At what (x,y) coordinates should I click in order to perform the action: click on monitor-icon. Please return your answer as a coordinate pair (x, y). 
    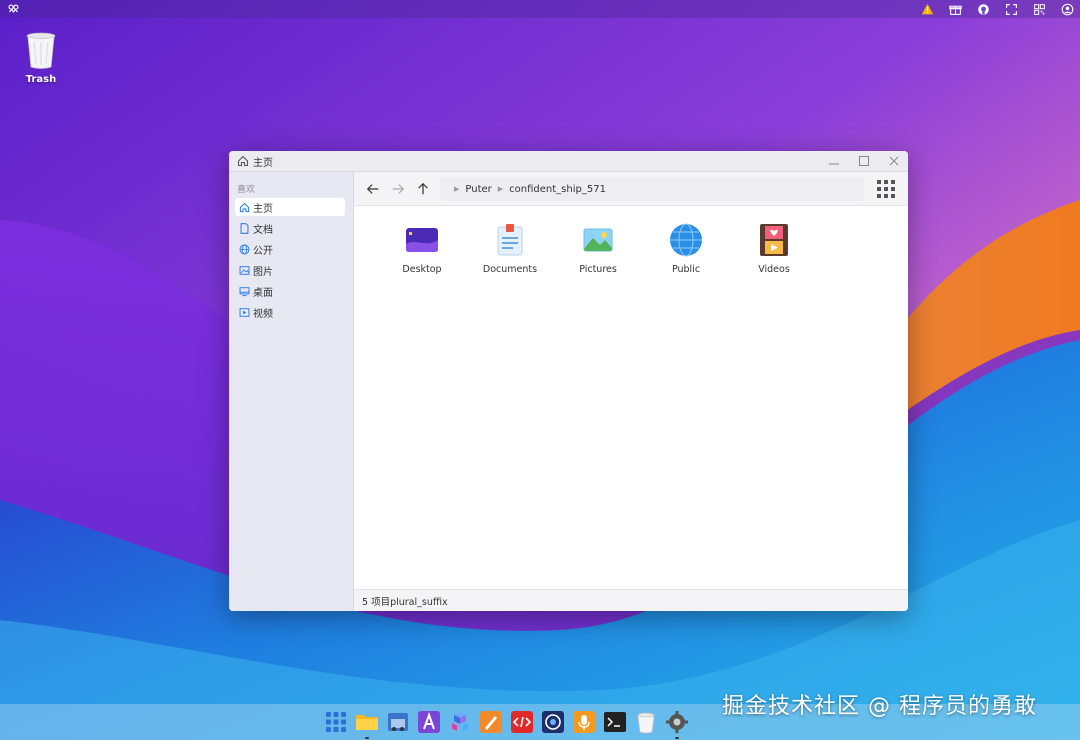
    Looking at the image, I should click on (244, 291).